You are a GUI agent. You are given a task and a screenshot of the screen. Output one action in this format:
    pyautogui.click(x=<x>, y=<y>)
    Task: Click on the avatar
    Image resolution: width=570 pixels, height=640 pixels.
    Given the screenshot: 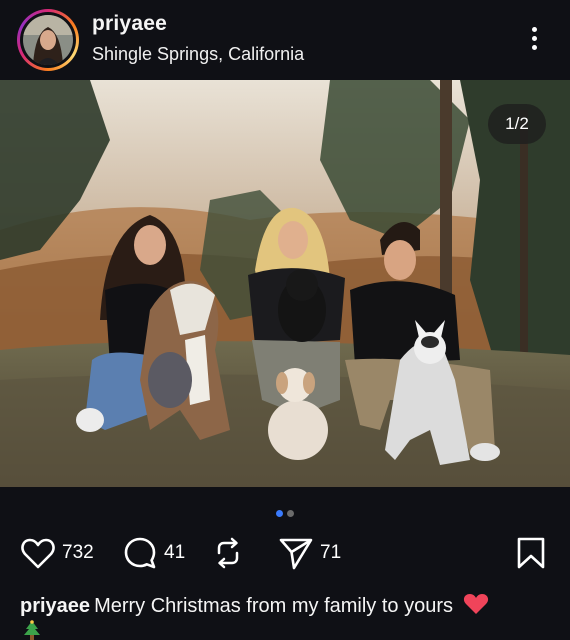 What is the action you would take?
    pyautogui.click(x=48, y=40)
    